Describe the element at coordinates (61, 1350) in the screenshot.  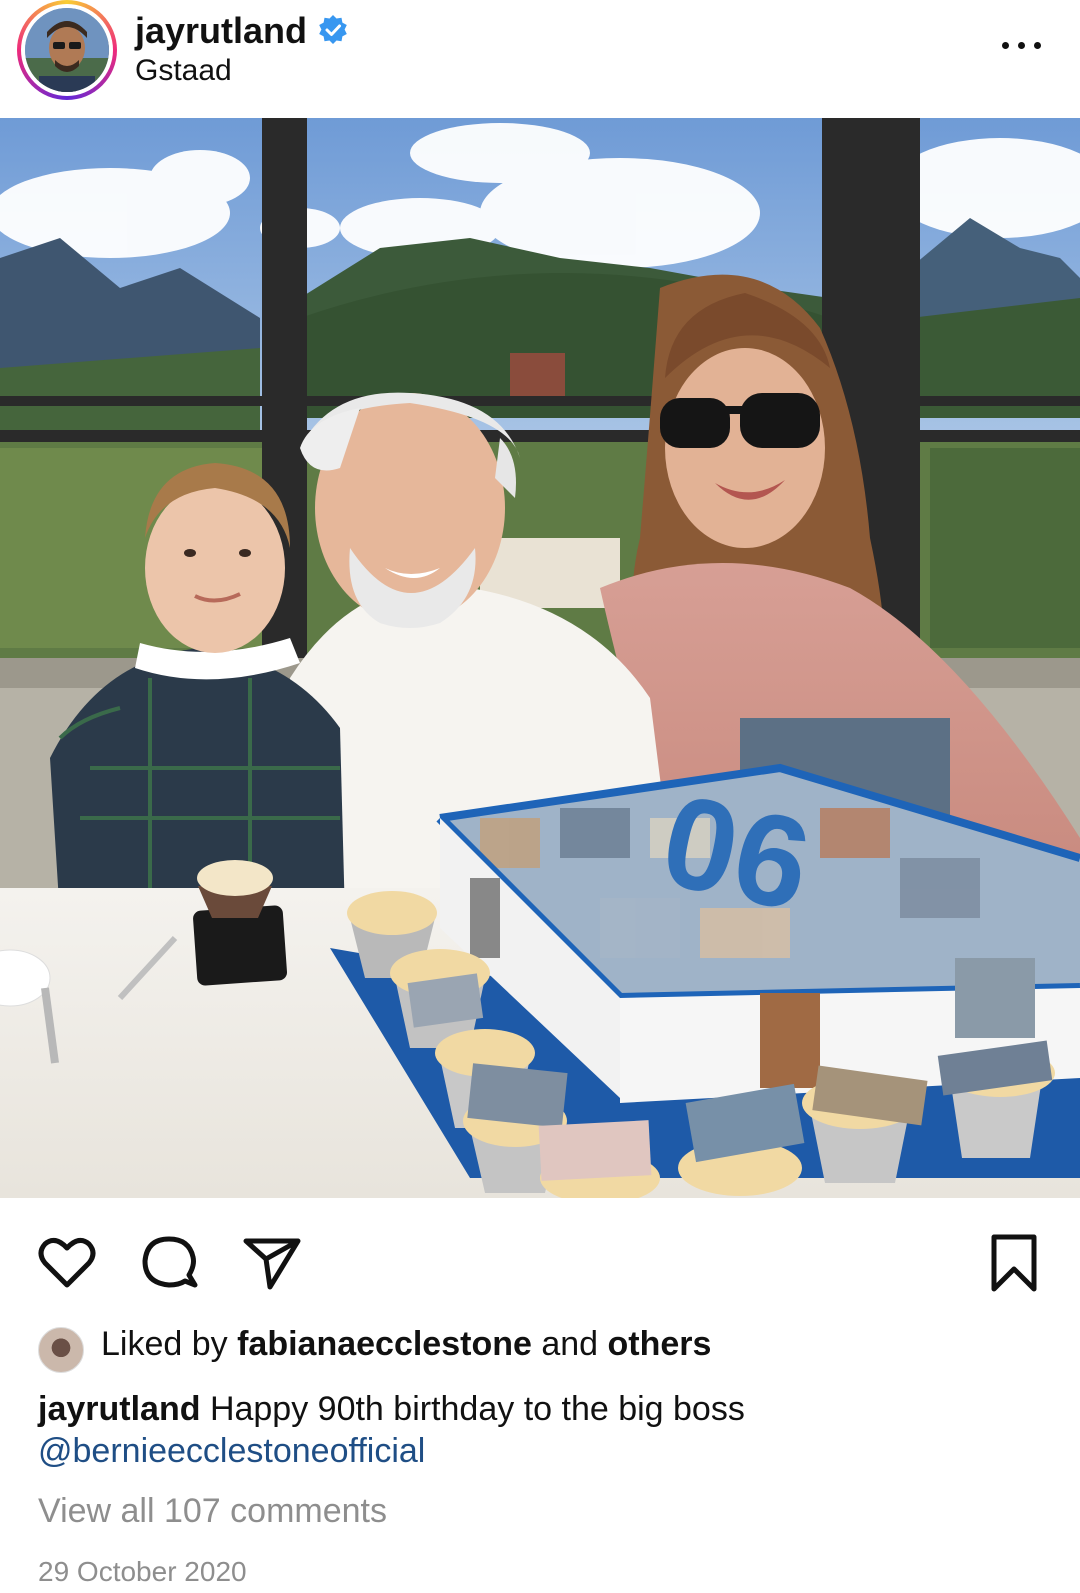
I see `liker-avatar` at that location.